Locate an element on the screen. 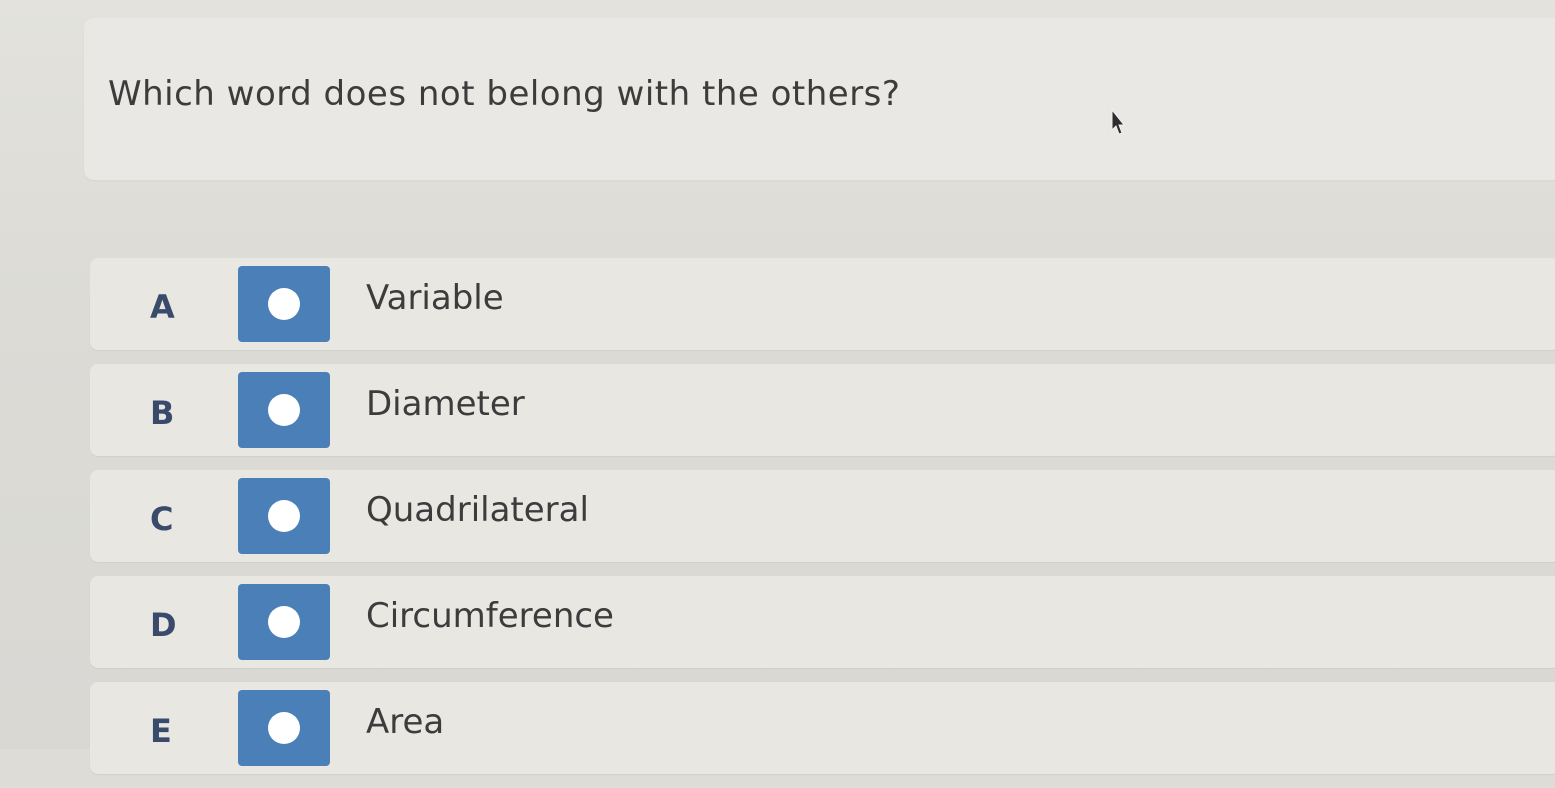  answer-letter: A is located at coordinates (162, 307).